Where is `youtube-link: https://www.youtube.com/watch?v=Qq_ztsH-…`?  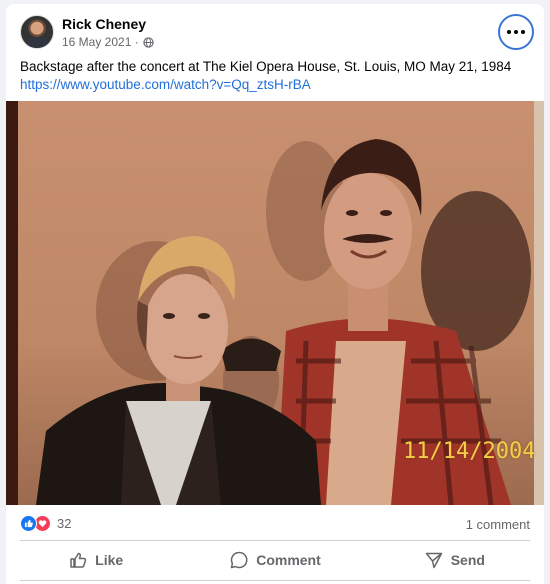
youtube-link: https://www.youtube.com/watch?v=Qq_ztsH-… is located at coordinates (275, 85).